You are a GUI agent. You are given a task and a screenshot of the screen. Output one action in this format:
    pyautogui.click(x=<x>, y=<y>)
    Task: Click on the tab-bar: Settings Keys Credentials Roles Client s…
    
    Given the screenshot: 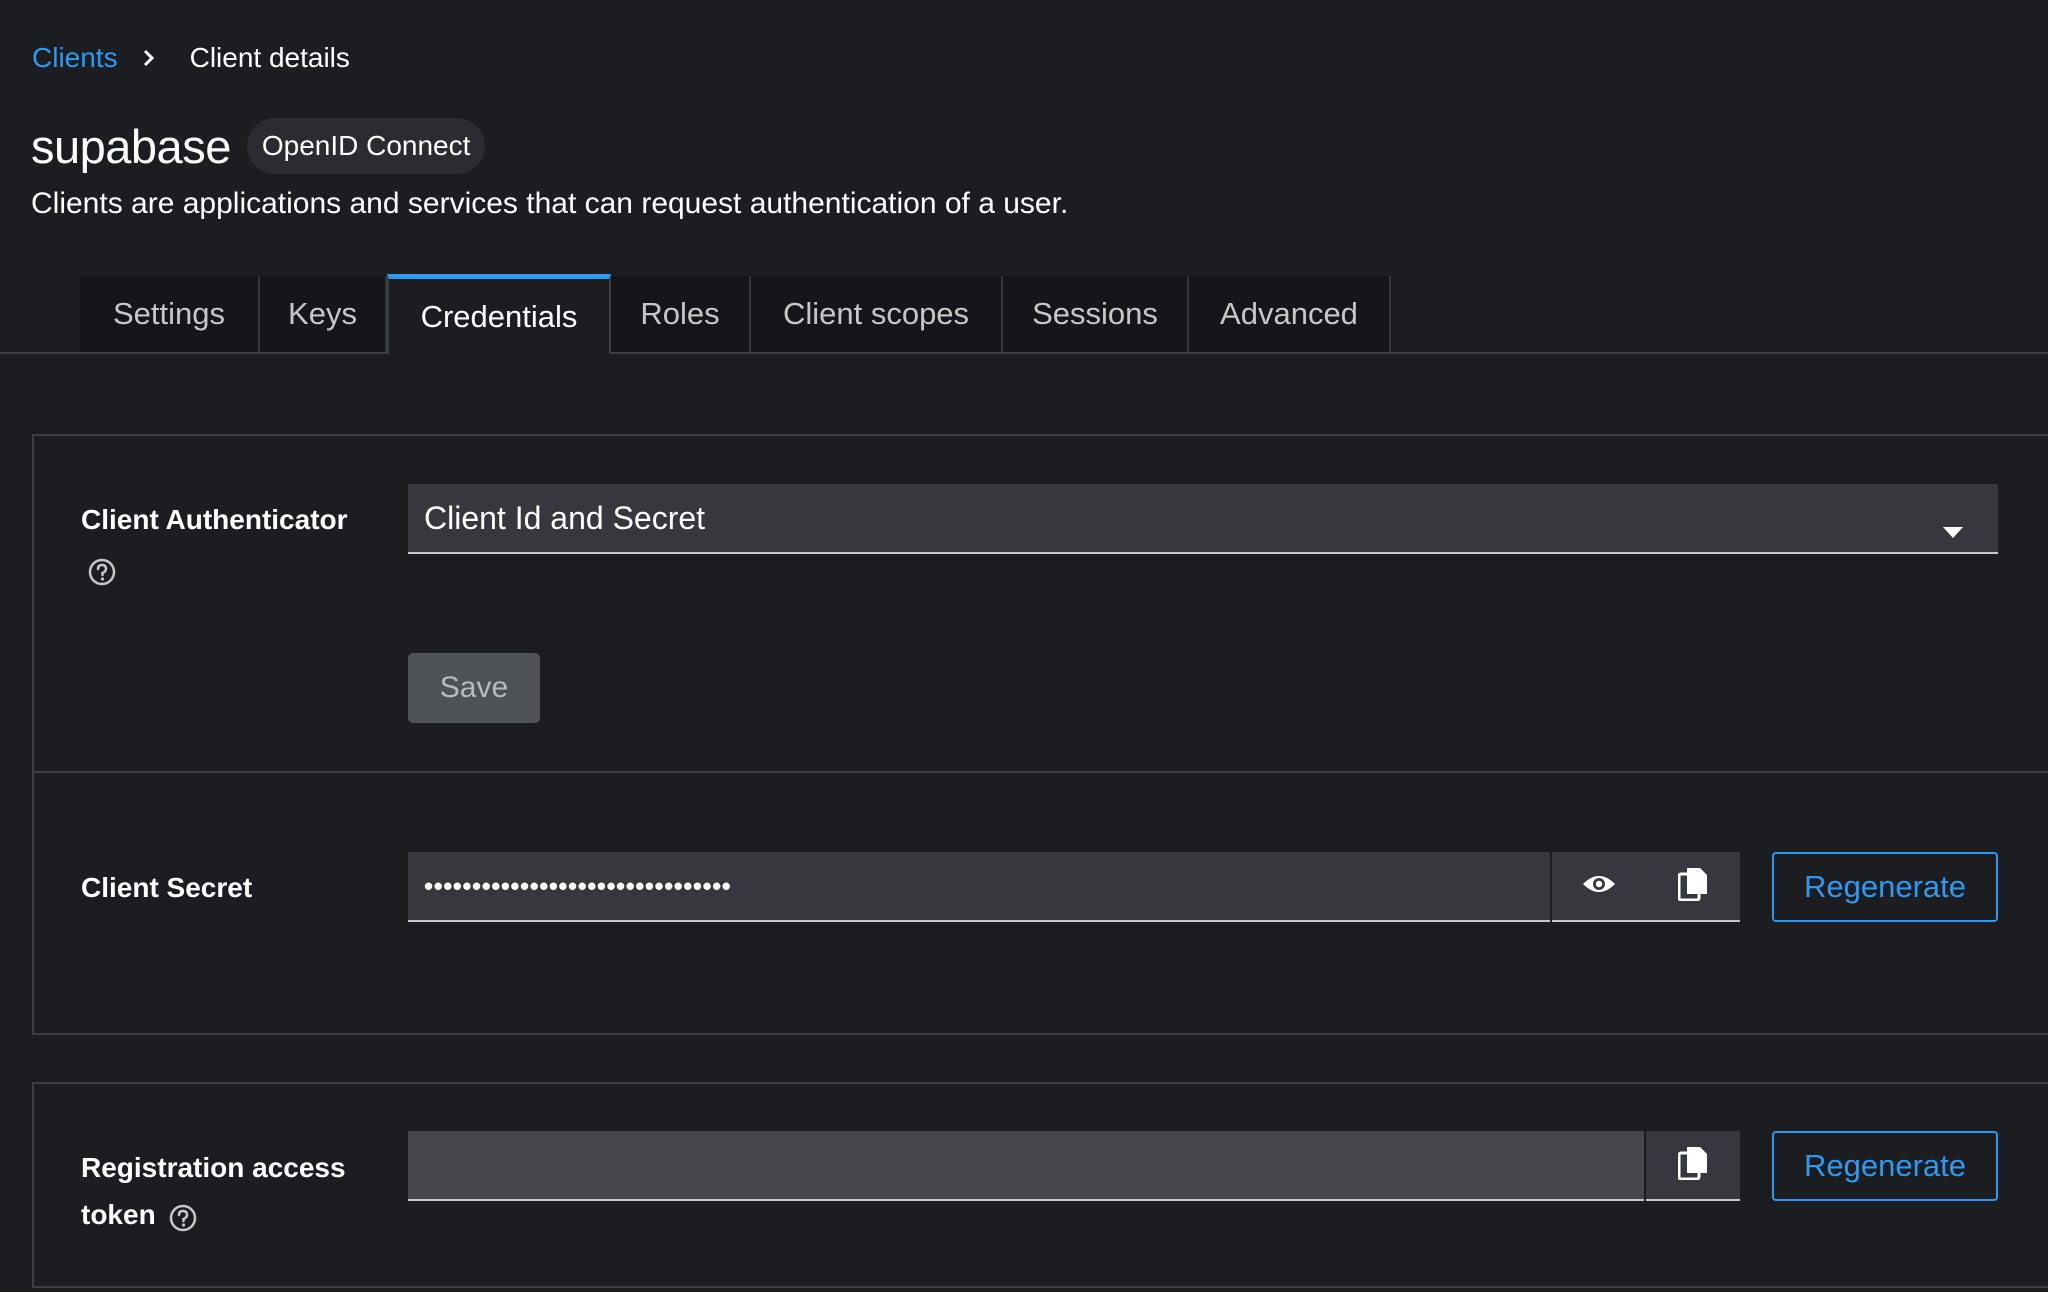 What is the action you would take?
    pyautogui.click(x=1024, y=314)
    